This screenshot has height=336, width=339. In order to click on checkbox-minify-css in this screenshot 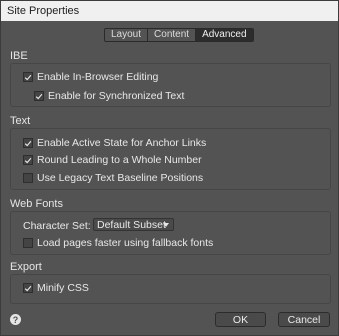, I will do `click(28, 288)`.